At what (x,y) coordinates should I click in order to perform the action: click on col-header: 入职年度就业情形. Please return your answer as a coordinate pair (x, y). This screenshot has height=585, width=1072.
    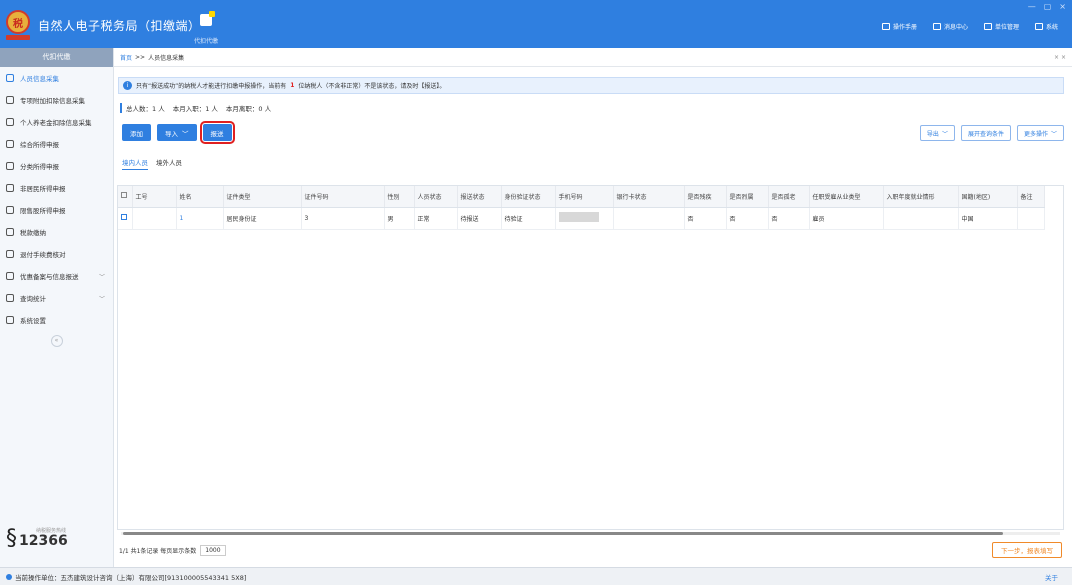
    Looking at the image, I should click on (921, 197).